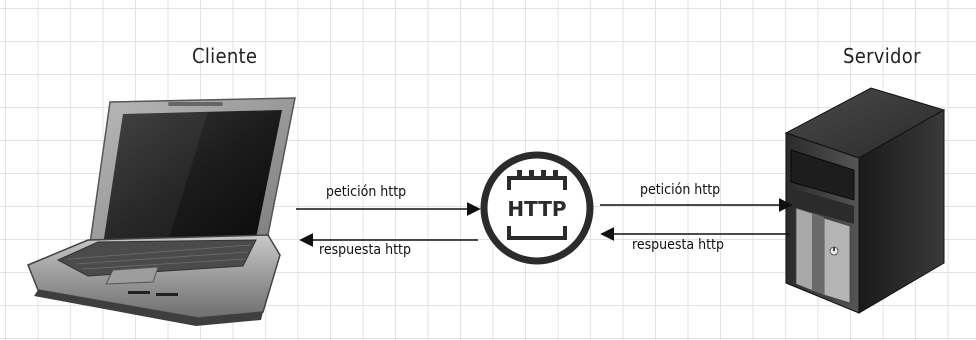 This screenshot has width=976, height=340. Describe the element at coordinates (365, 250) in the screenshot. I see `response-label-left: respuesta http` at that location.